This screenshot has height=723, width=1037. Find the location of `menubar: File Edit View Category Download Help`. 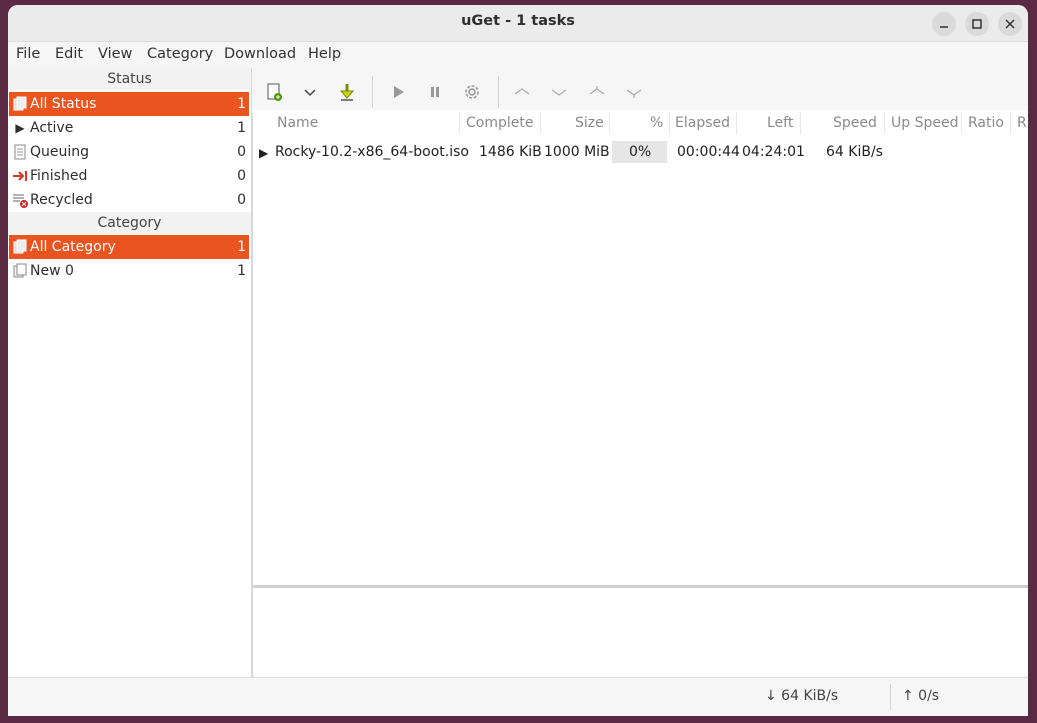

menubar: File Edit View Category Download Help is located at coordinates (518, 55).